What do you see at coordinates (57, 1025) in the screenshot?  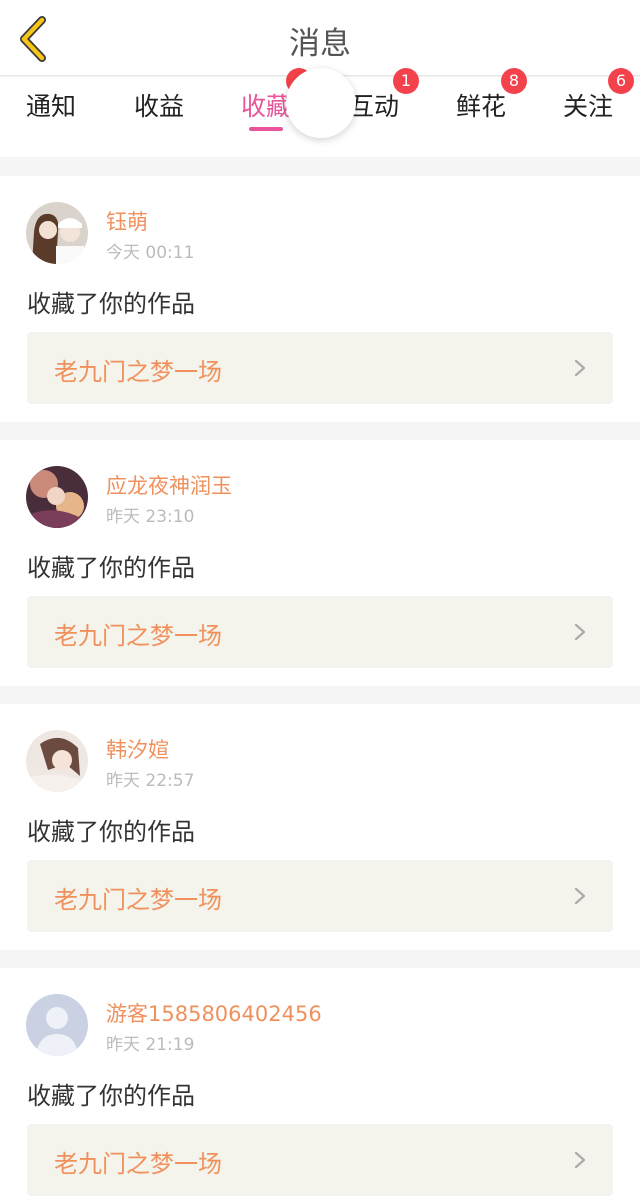 I see `default-avatar-icon` at bounding box center [57, 1025].